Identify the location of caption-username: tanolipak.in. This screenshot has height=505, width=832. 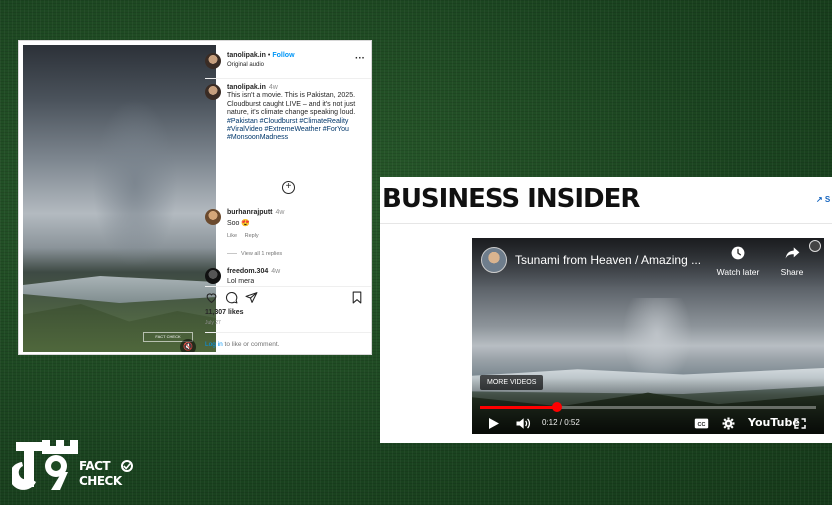
(246, 87).